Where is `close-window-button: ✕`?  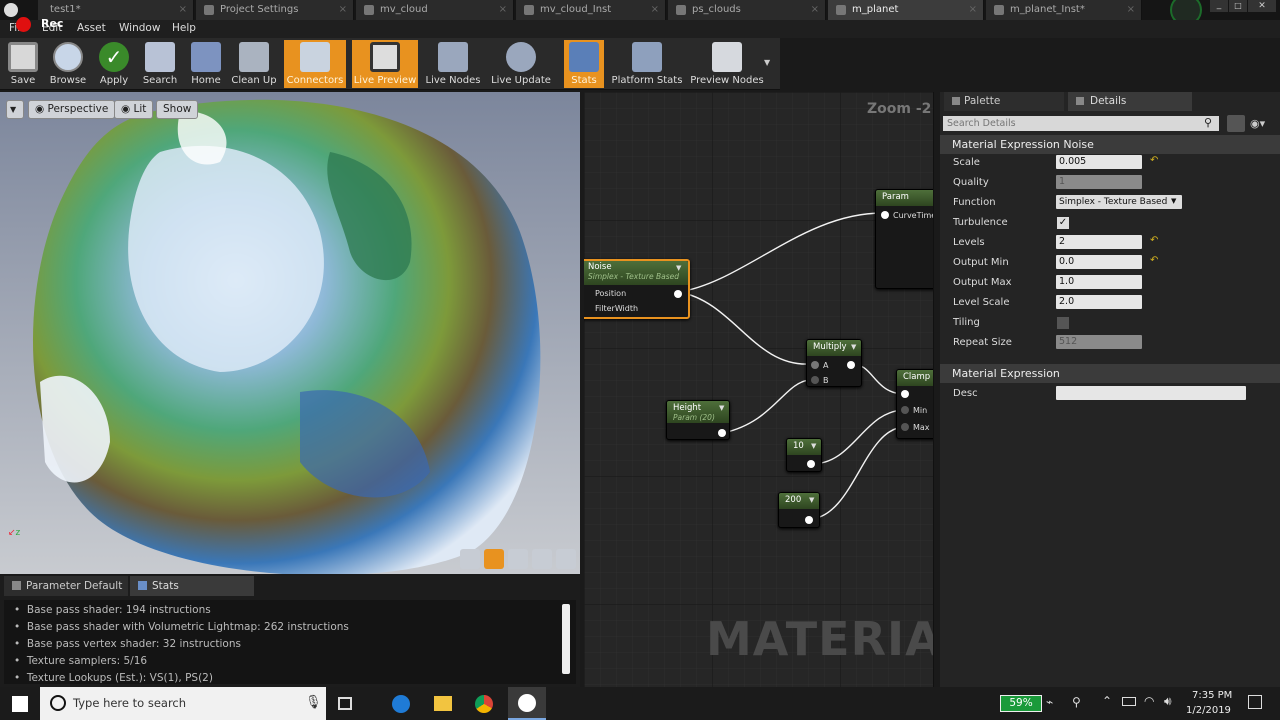
close-window-button: ✕ is located at coordinates (1262, 6).